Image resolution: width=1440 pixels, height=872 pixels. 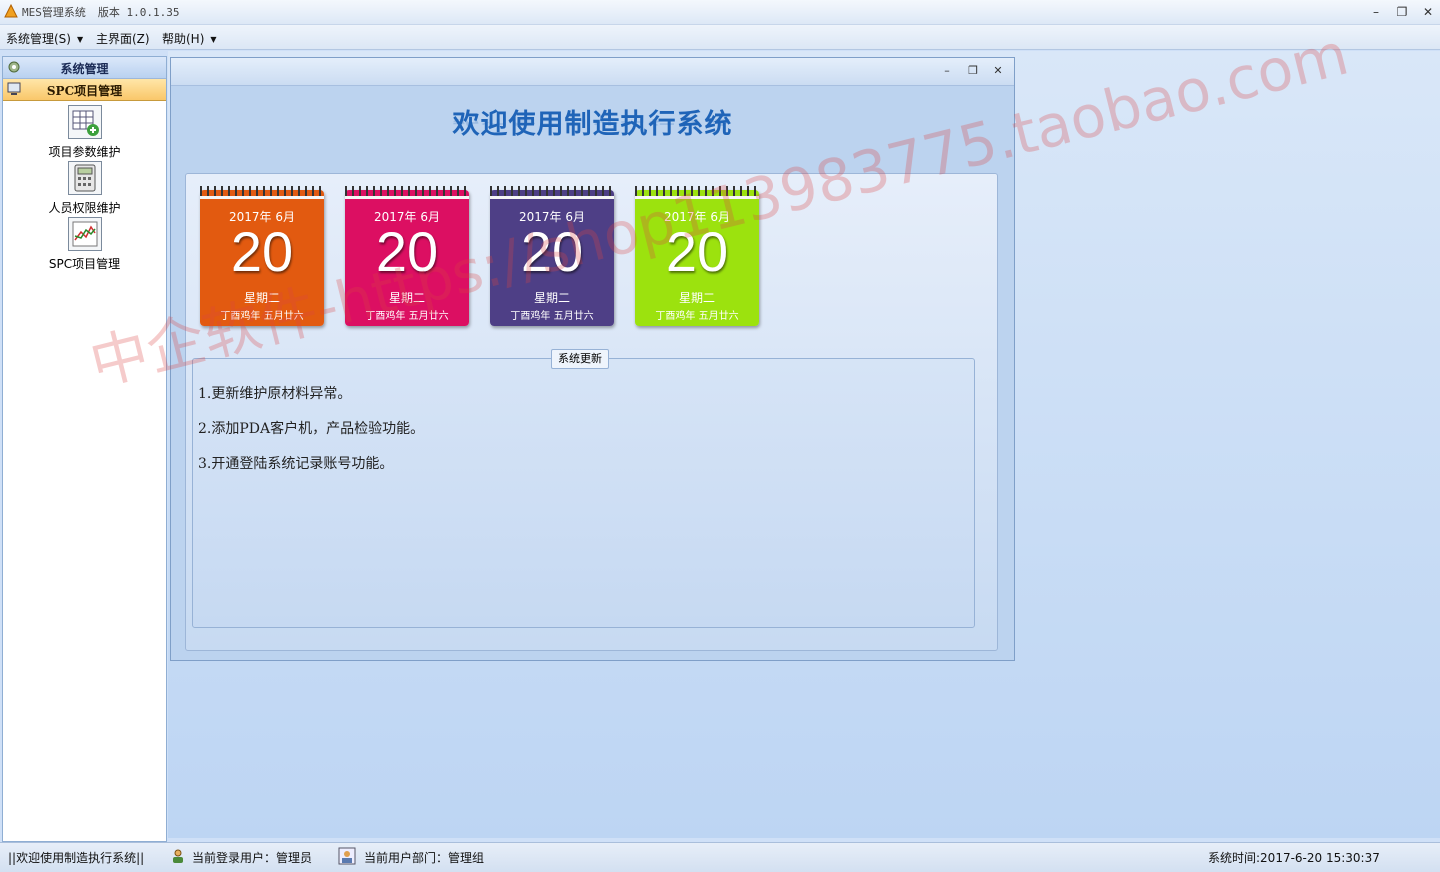 What do you see at coordinates (123, 38) in the screenshot?
I see `menu-main: 主界面(Z)` at bounding box center [123, 38].